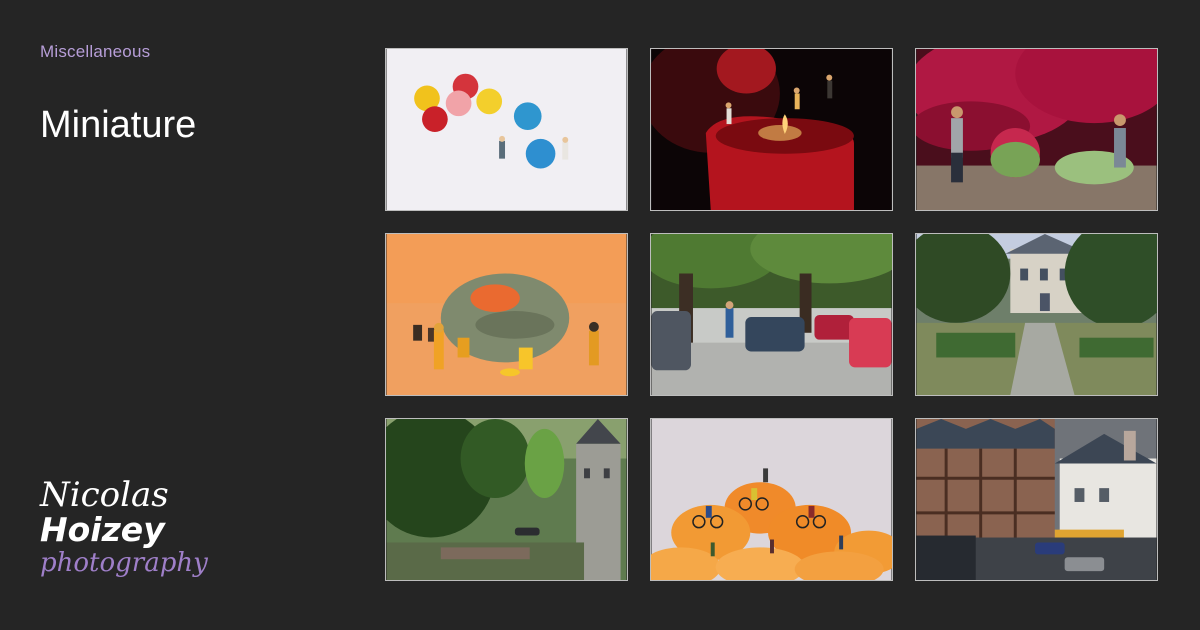 The width and height of the screenshot is (1200, 630). I want to click on timber-houses-tilt-shift-photo, so click(1036, 499).